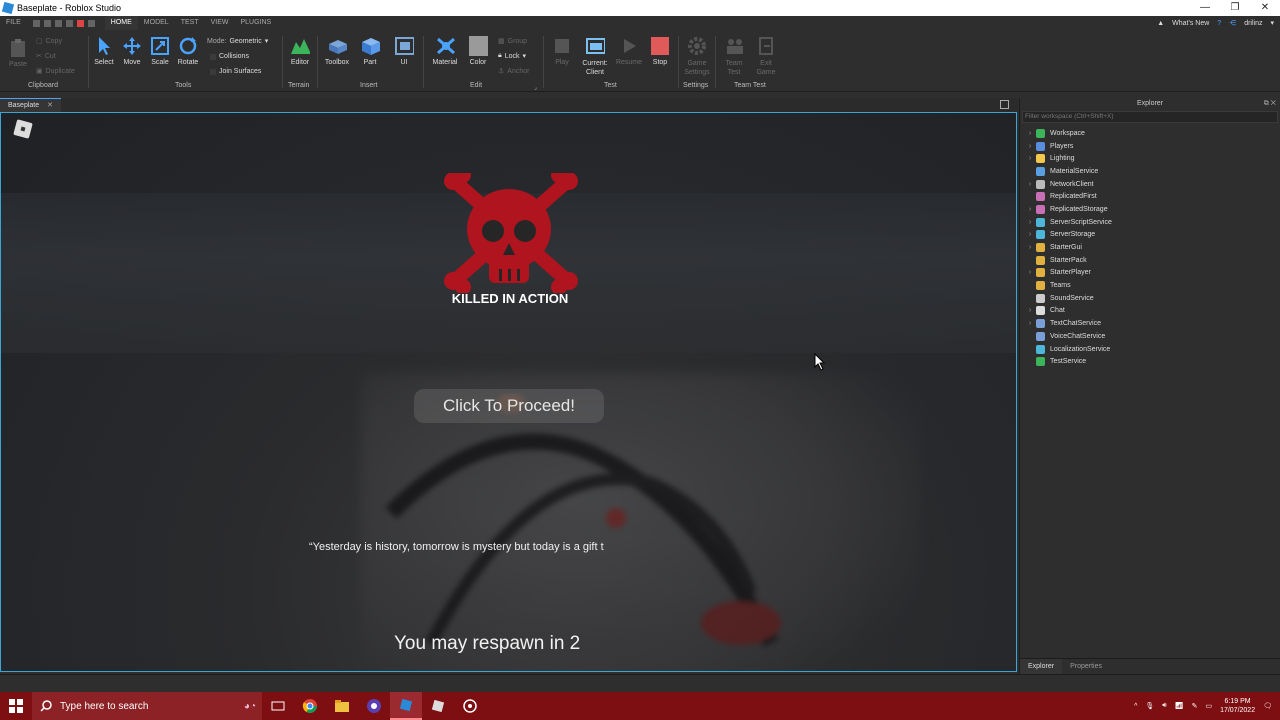 The width and height of the screenshot is (1280, 720). What do you see at coordinates (1265, 8) in the screenshot?
I see `close-button: ✕` at bounding box center [1265, 8].